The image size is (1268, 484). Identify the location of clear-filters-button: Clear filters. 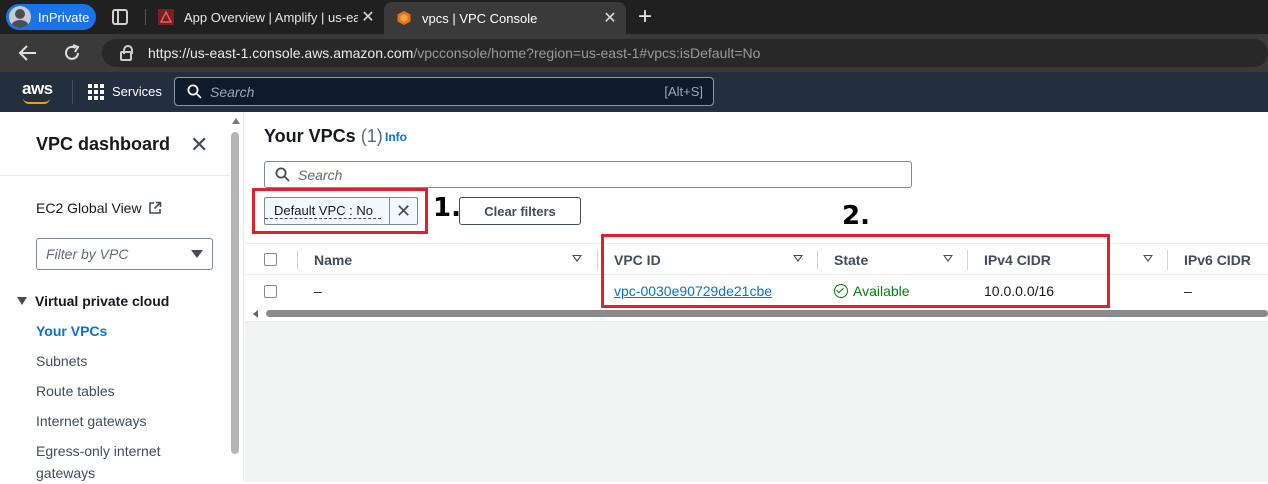
(520, 211).